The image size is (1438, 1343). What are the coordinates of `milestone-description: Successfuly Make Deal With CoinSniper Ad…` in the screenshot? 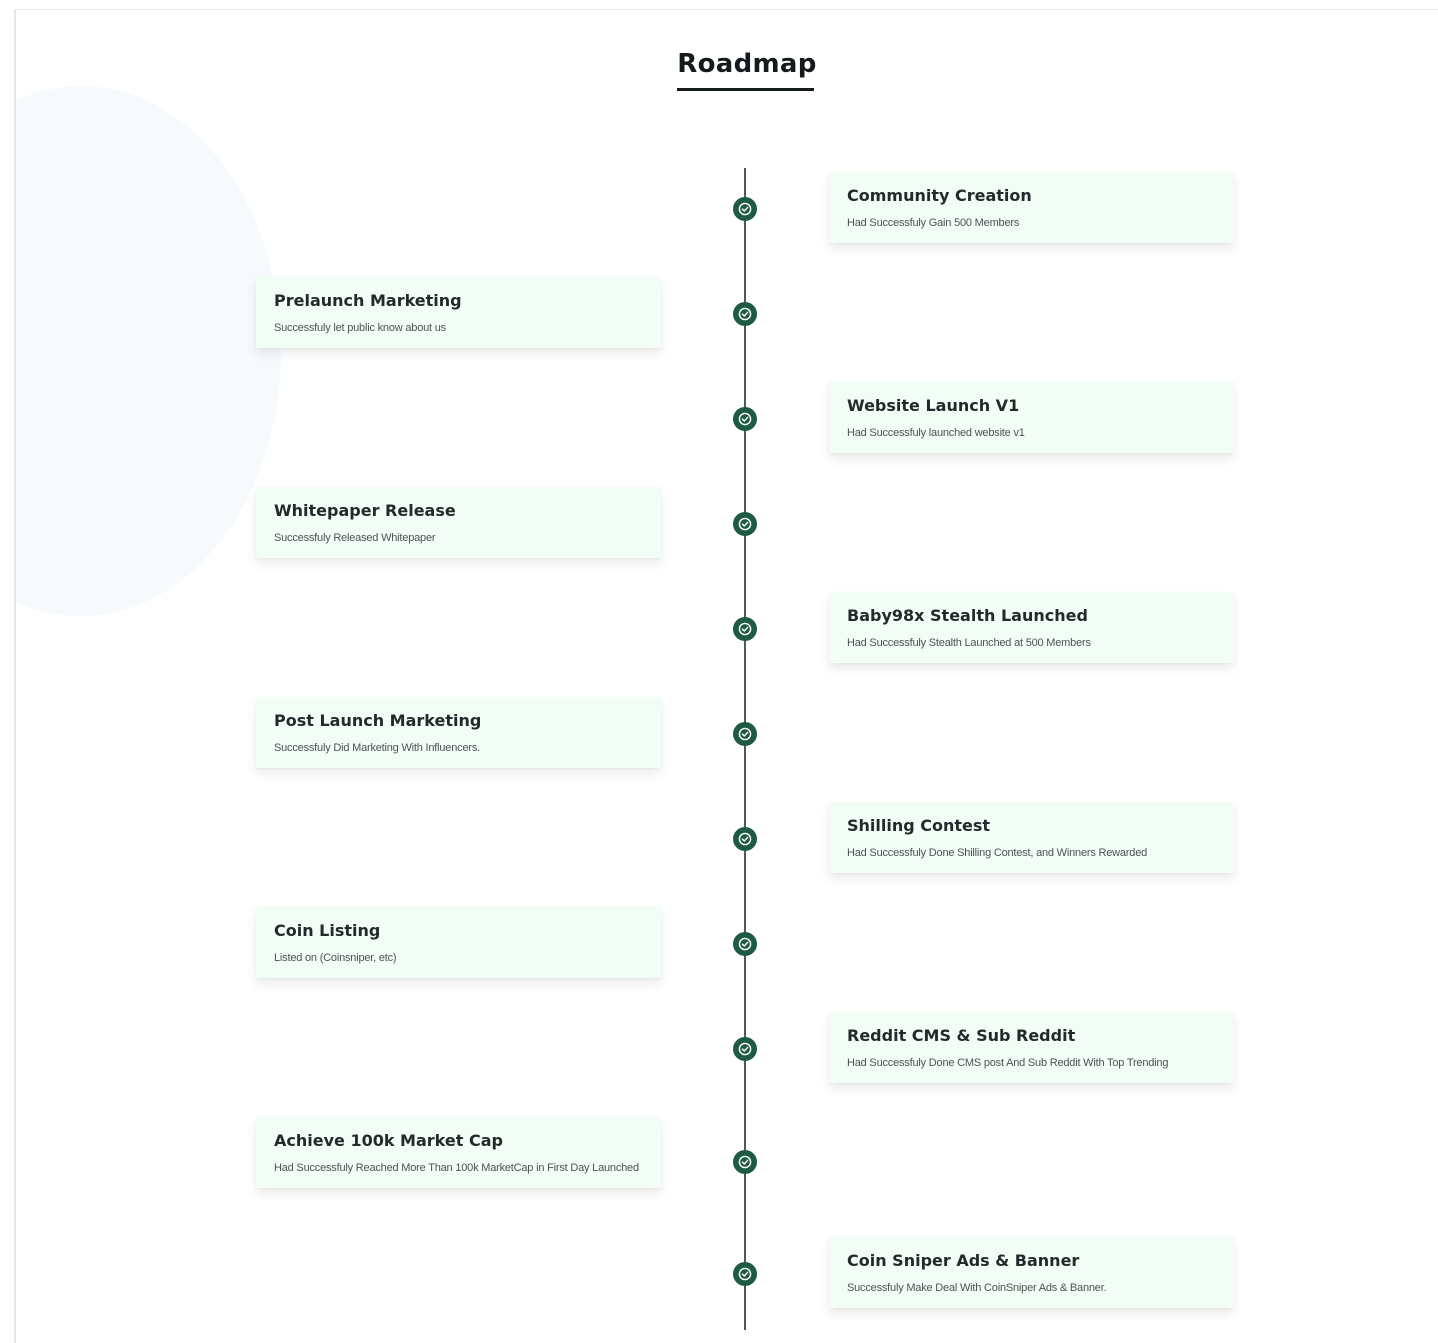 It's located at (977, 1288).